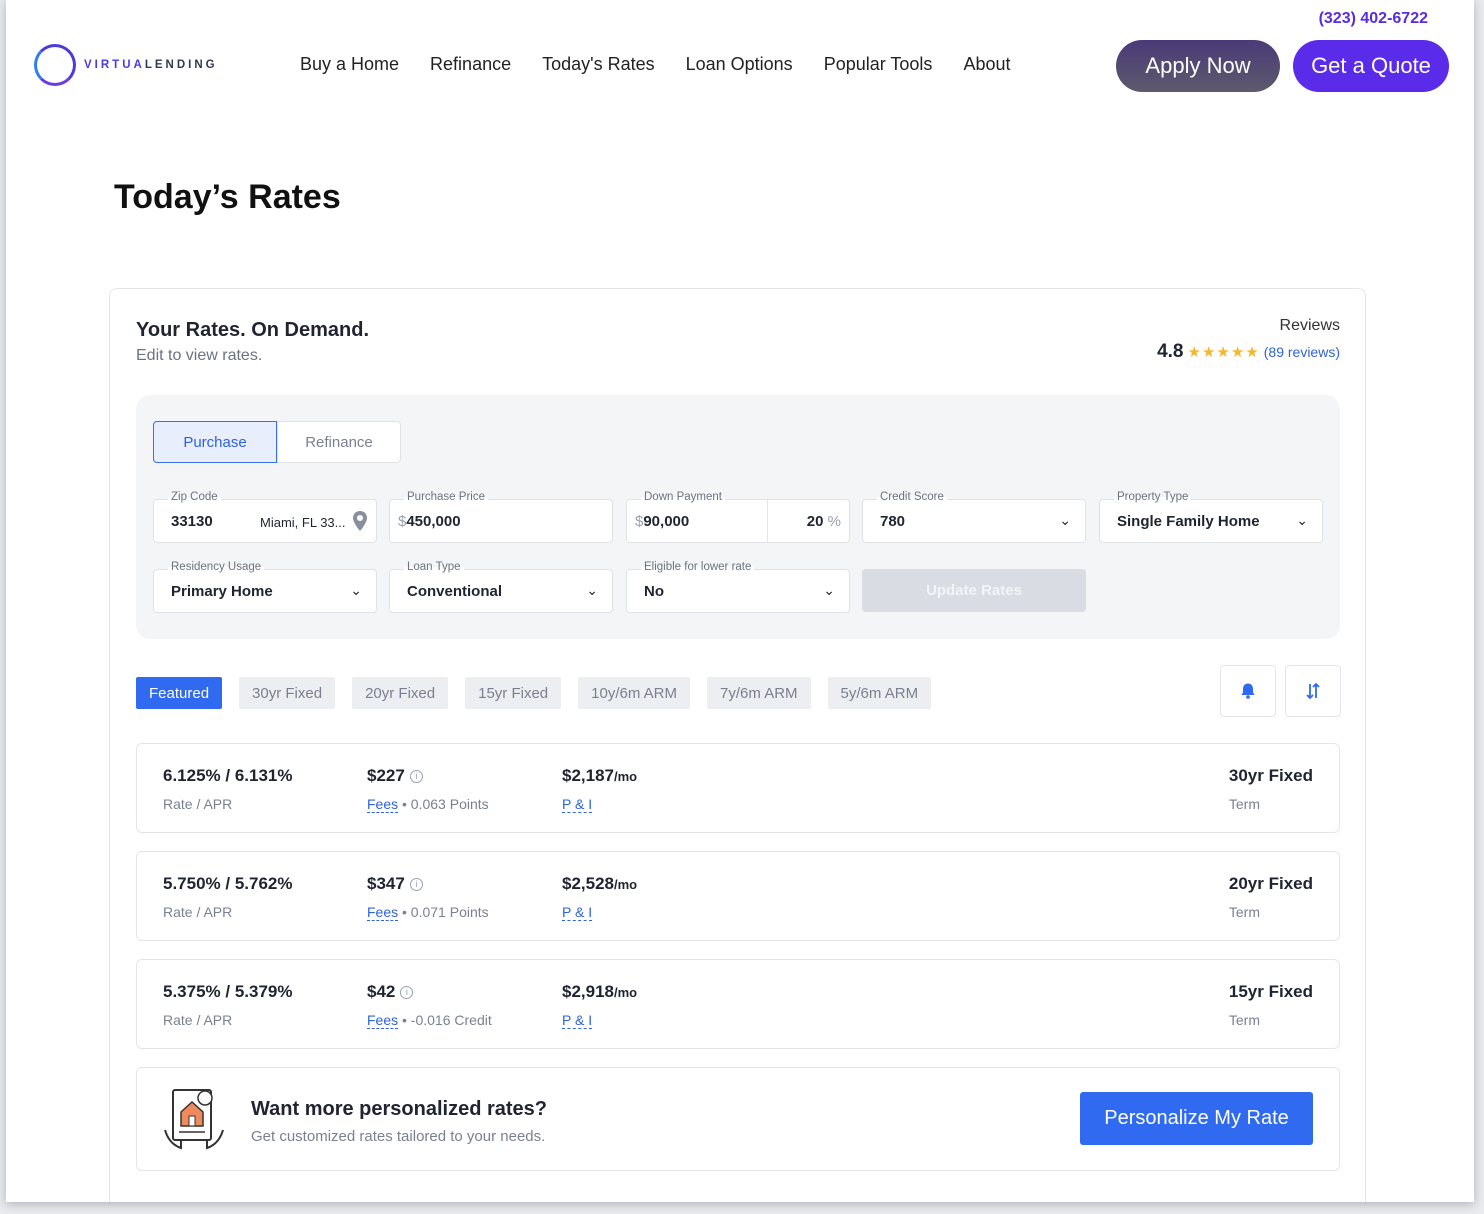  What do you see at coordinates (1270, 775) in the screenshot?
I see `term-value: 30yr Fixed` at bounding box center [1270, 775].